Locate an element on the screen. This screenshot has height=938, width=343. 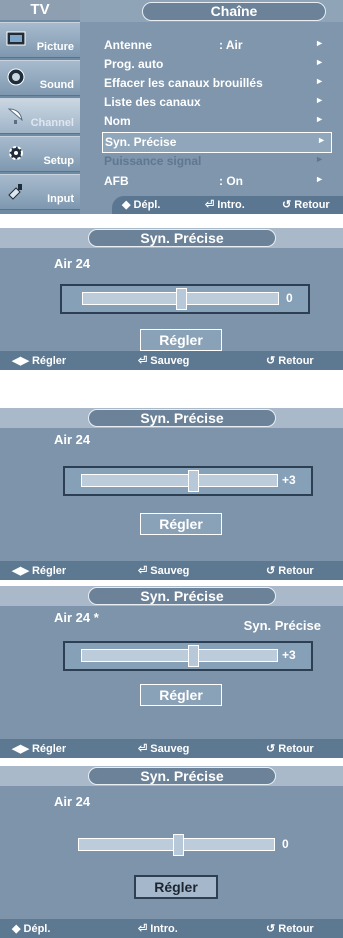
title-pill: Chaîne is located at coordinates (234, 11).